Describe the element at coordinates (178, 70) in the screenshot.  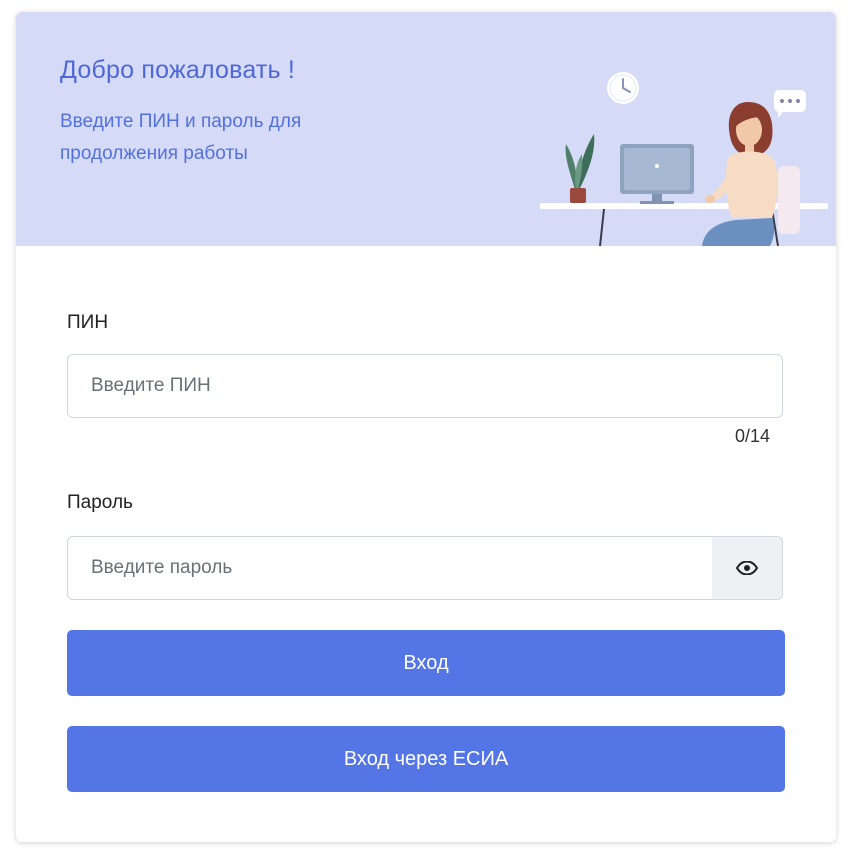
I see `welcome-title: Добро пожаловать !` at that location.